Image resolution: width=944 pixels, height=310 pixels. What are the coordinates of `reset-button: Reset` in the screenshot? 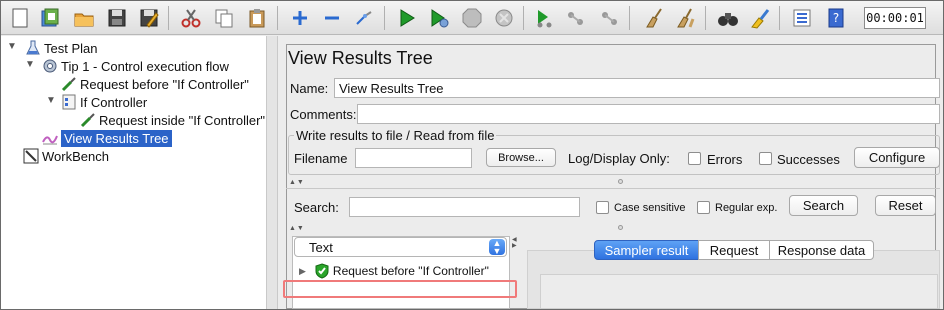 It's located at (905, 205).